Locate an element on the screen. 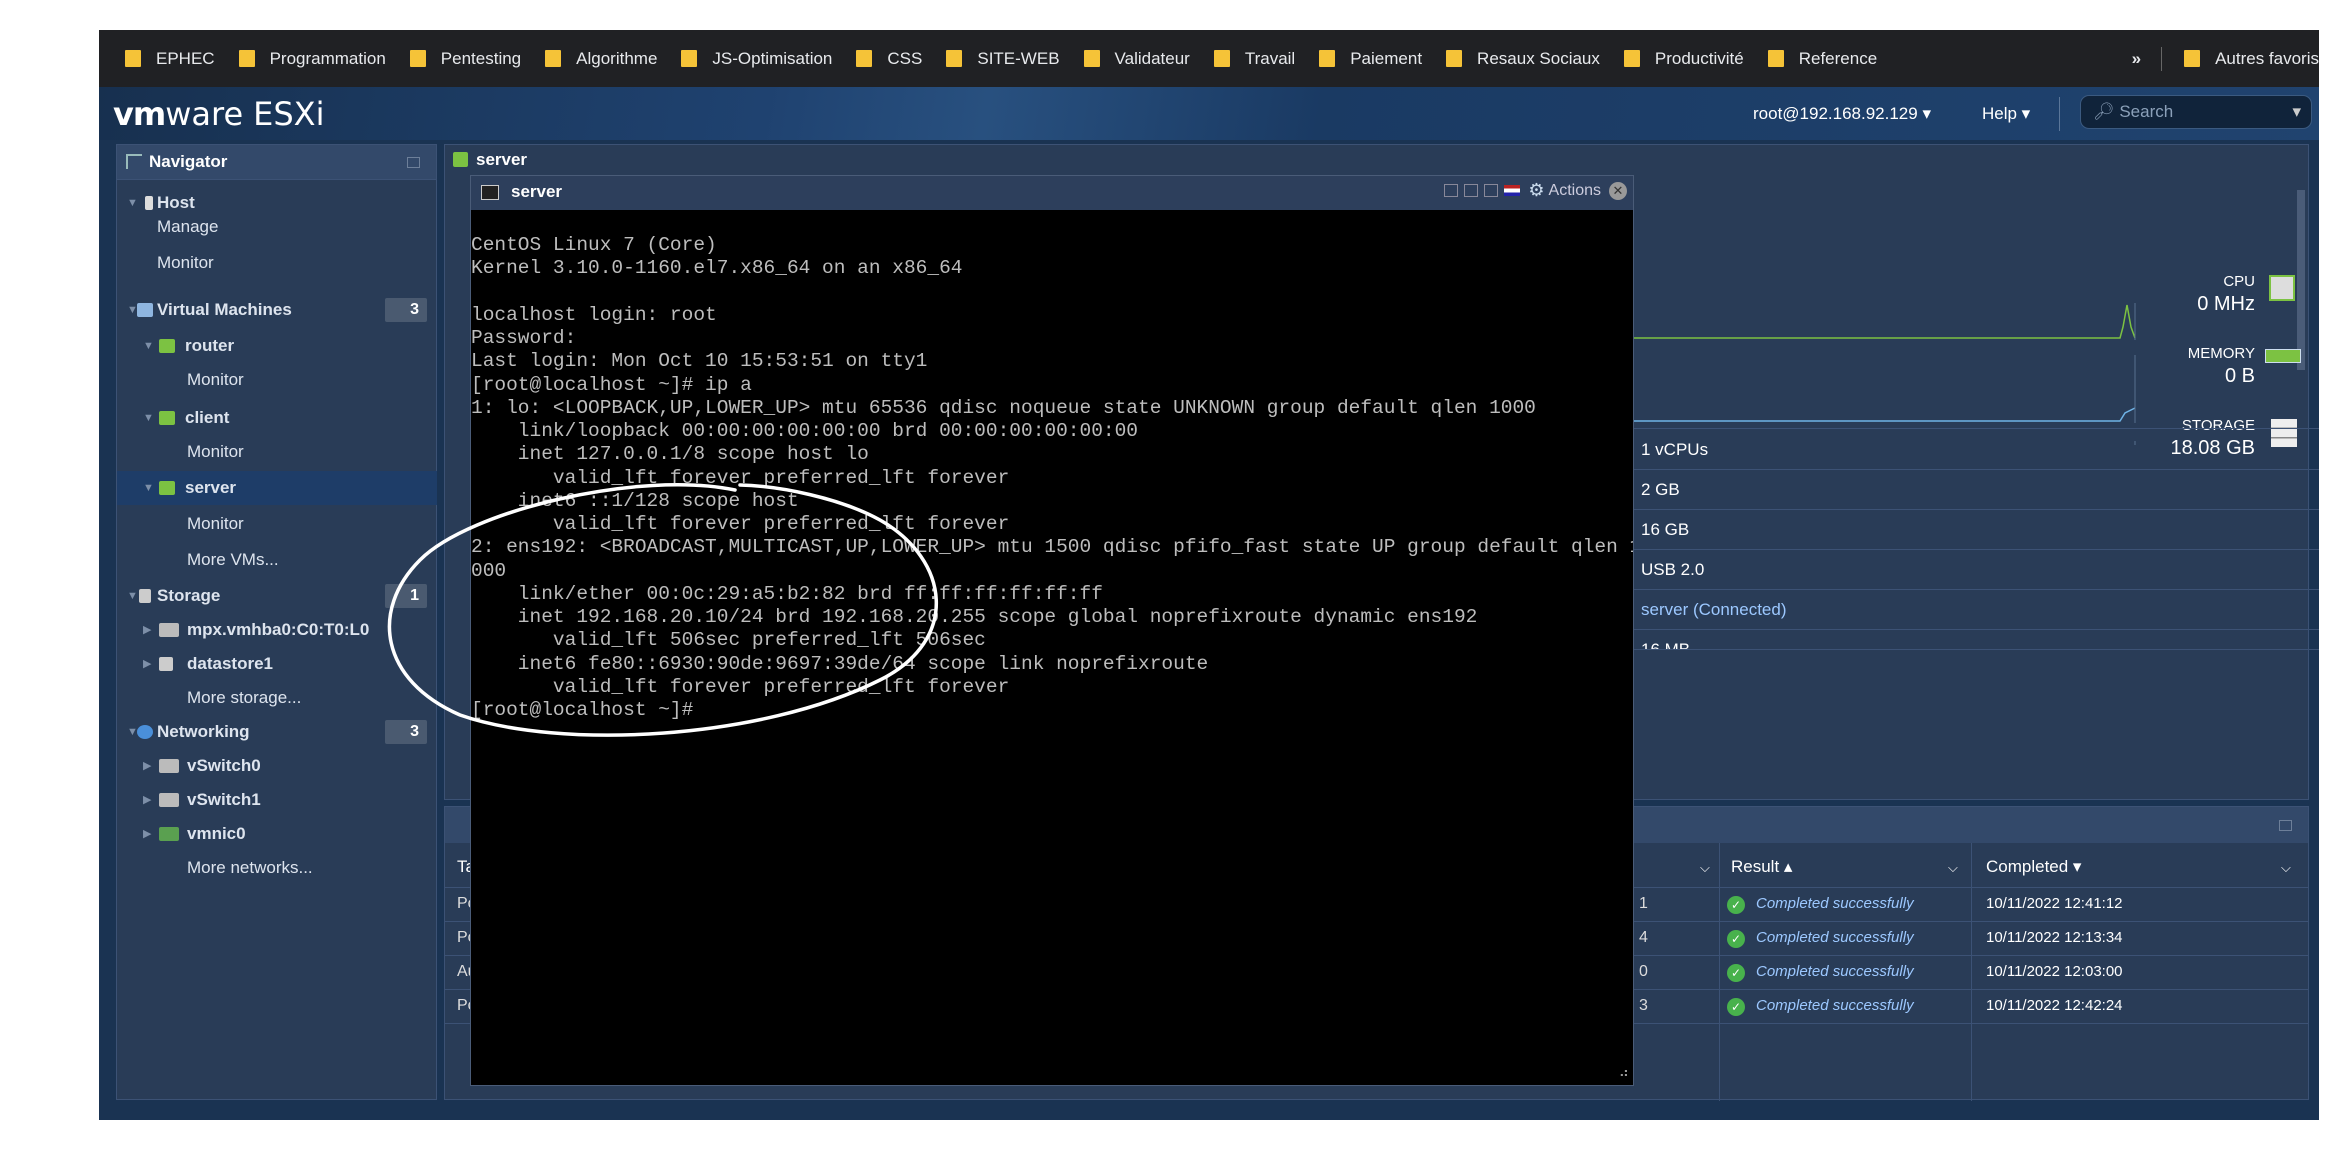 Image resolution: width=2348 pixels, height=1149 pixels. gear-icon: ⚙ is located at coordinates (1536, 190).